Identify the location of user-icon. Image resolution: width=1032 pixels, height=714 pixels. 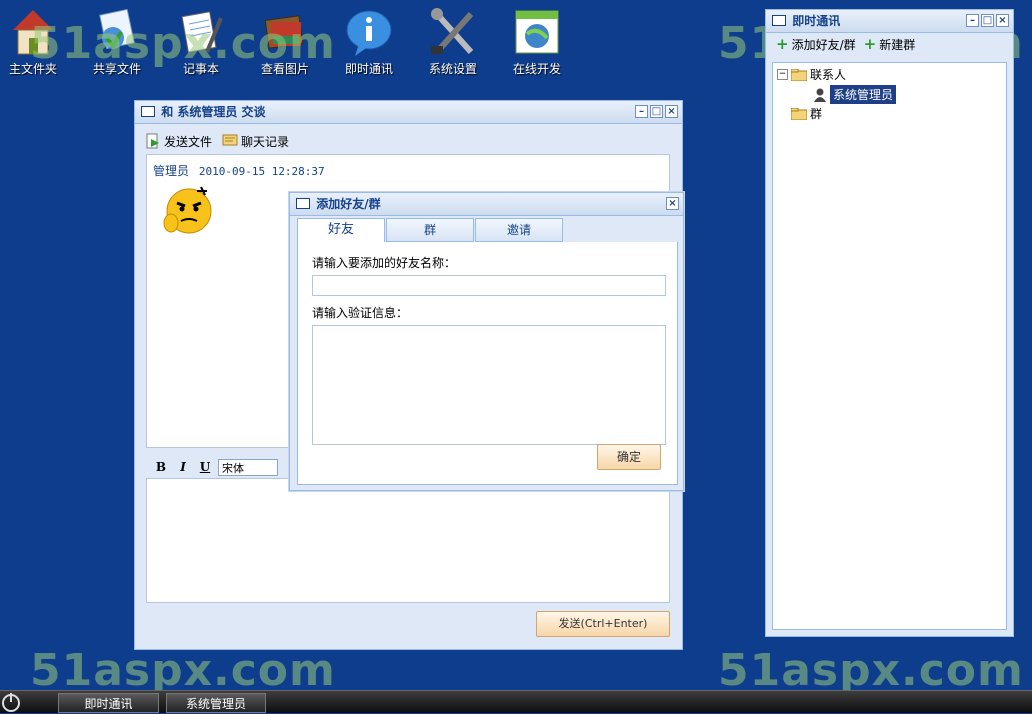
(820, 95).